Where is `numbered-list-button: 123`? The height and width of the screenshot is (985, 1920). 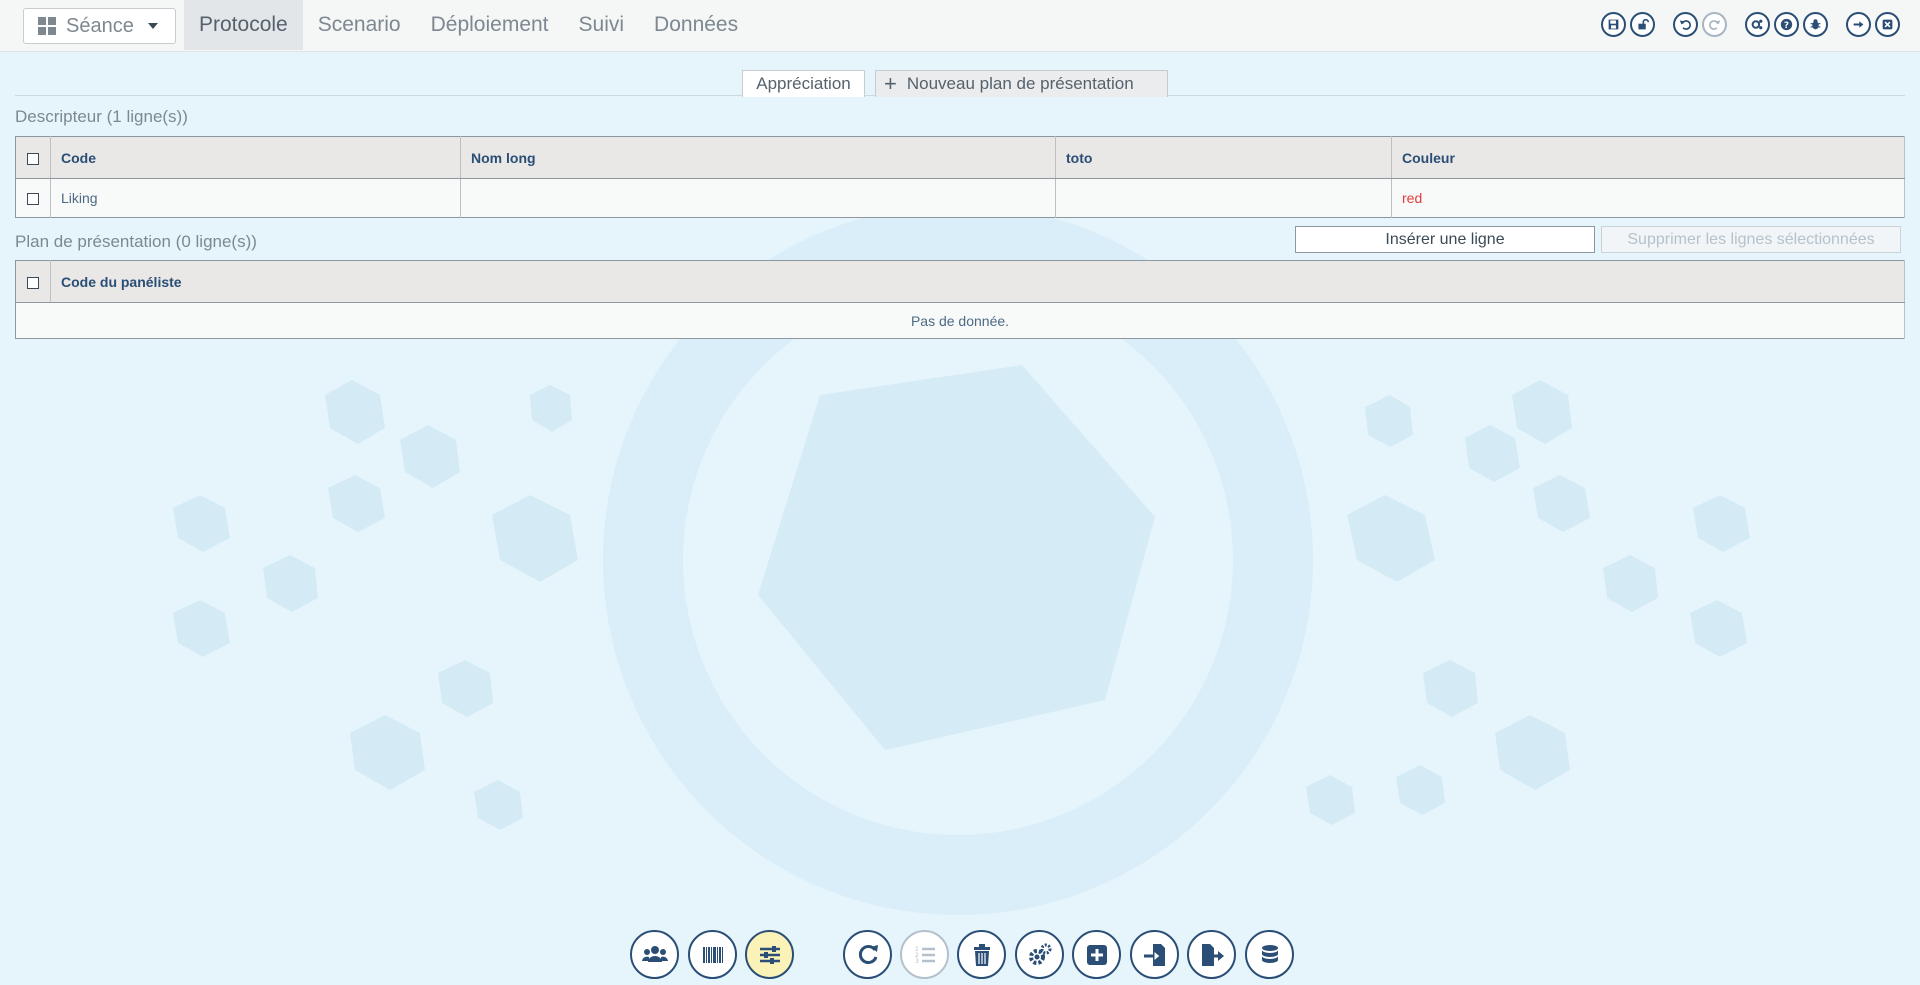 numbered-list-button: 123 is located at coordinates (924, 954).